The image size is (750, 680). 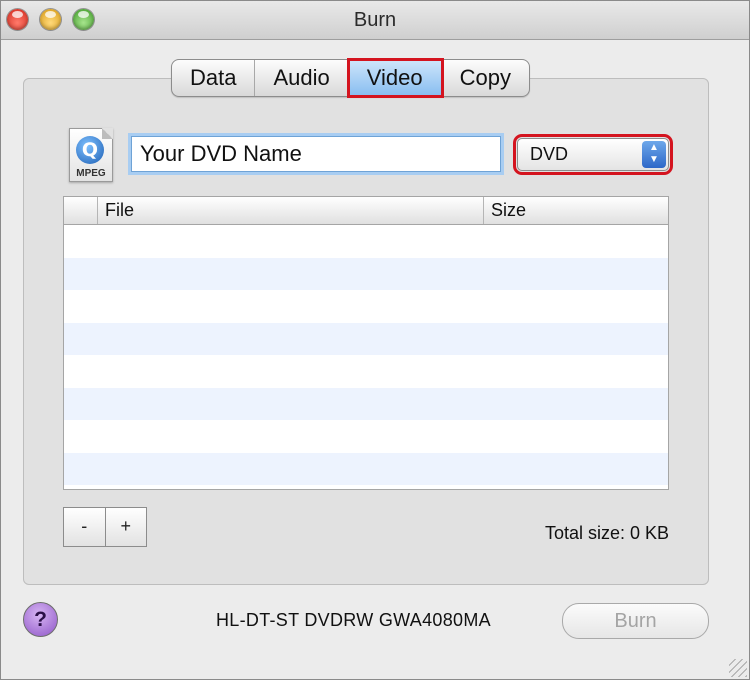 What do you see at coordinates (549, 154) in the screenshot?
I see `disc-format-value: DVD` at bounding box center [549, 154].